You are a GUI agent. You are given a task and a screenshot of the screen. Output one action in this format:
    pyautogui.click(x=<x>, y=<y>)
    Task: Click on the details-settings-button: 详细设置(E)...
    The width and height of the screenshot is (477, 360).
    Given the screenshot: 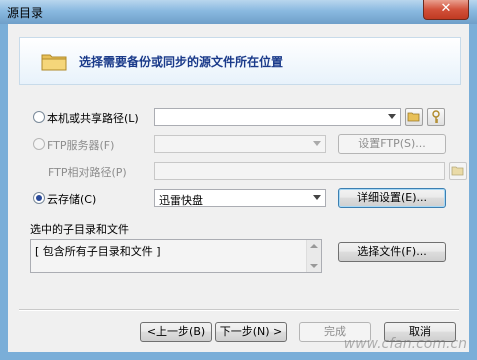 What is the action you would take?
    pyautogui.click(x=392, y=198)
    